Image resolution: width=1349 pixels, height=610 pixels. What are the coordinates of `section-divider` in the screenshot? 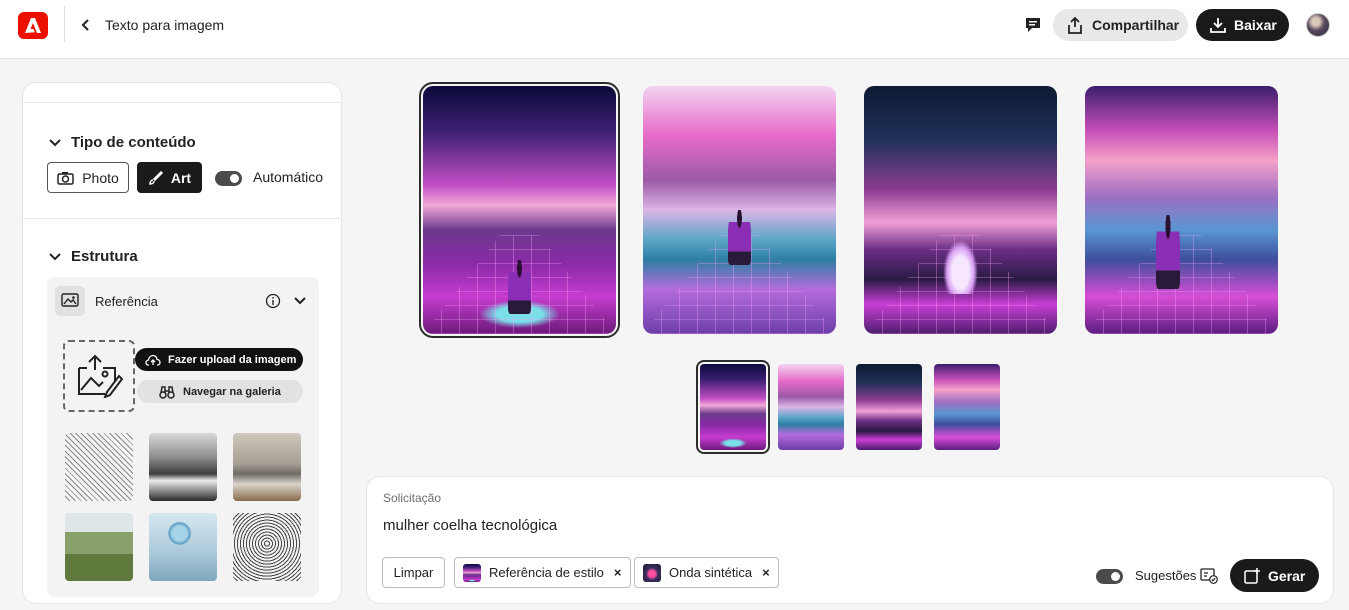 It's located at (182, 218).